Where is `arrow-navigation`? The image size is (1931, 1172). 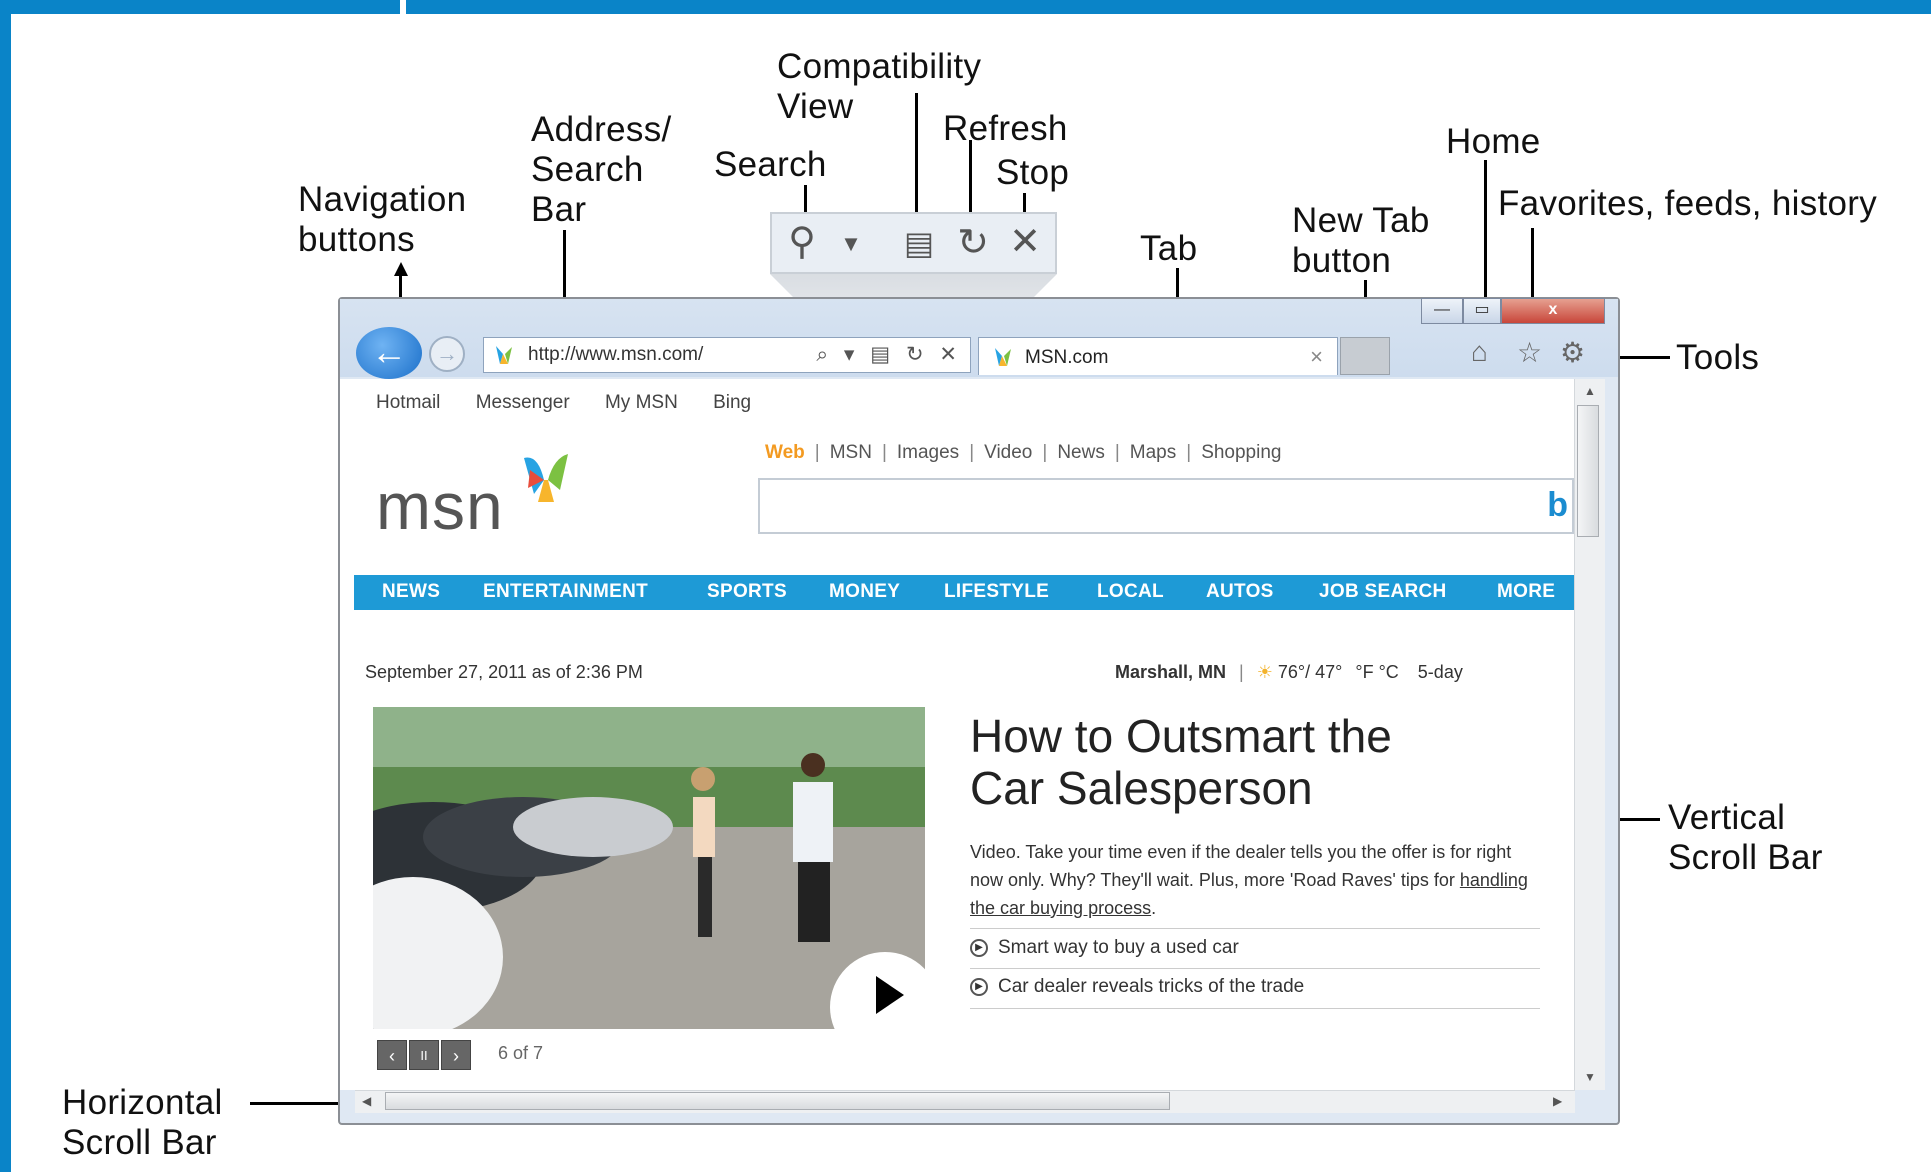 arrow-navigation is located at coordinates (401, 269).